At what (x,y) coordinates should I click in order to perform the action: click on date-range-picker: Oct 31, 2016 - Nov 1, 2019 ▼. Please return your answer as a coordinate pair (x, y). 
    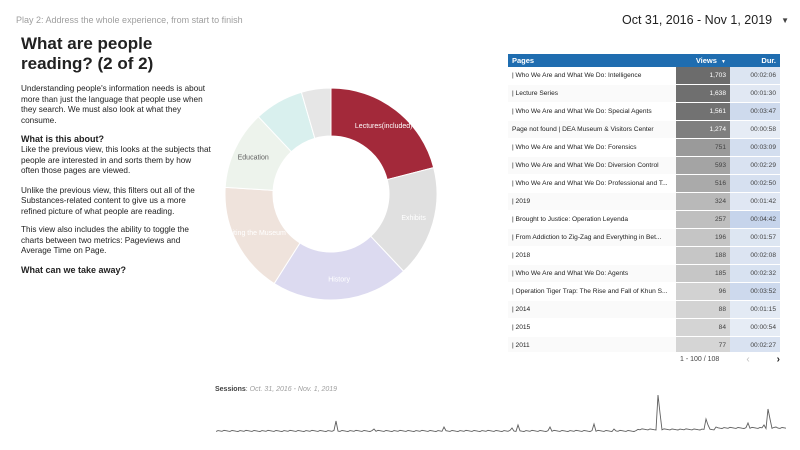
    Looking at the image, I should click on (707, 20).